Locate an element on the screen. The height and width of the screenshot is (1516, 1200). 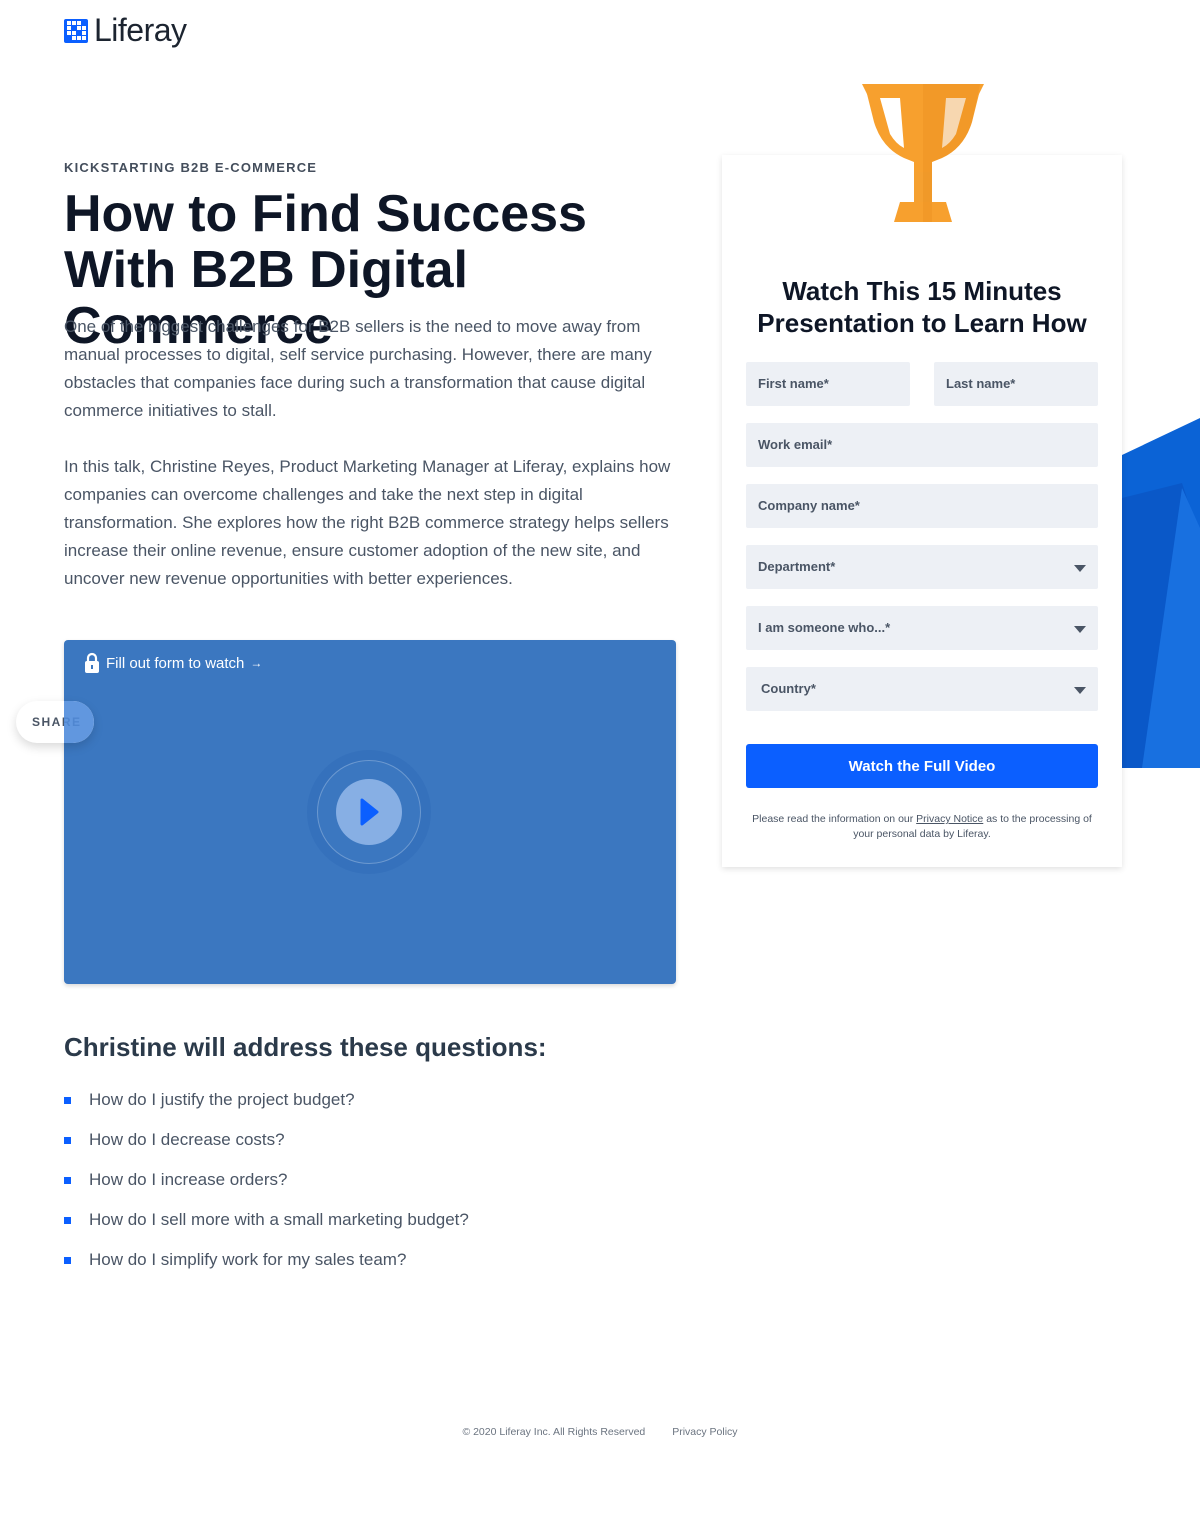
video-player: Fill out form to watch → is located at coordinates (370, 812).